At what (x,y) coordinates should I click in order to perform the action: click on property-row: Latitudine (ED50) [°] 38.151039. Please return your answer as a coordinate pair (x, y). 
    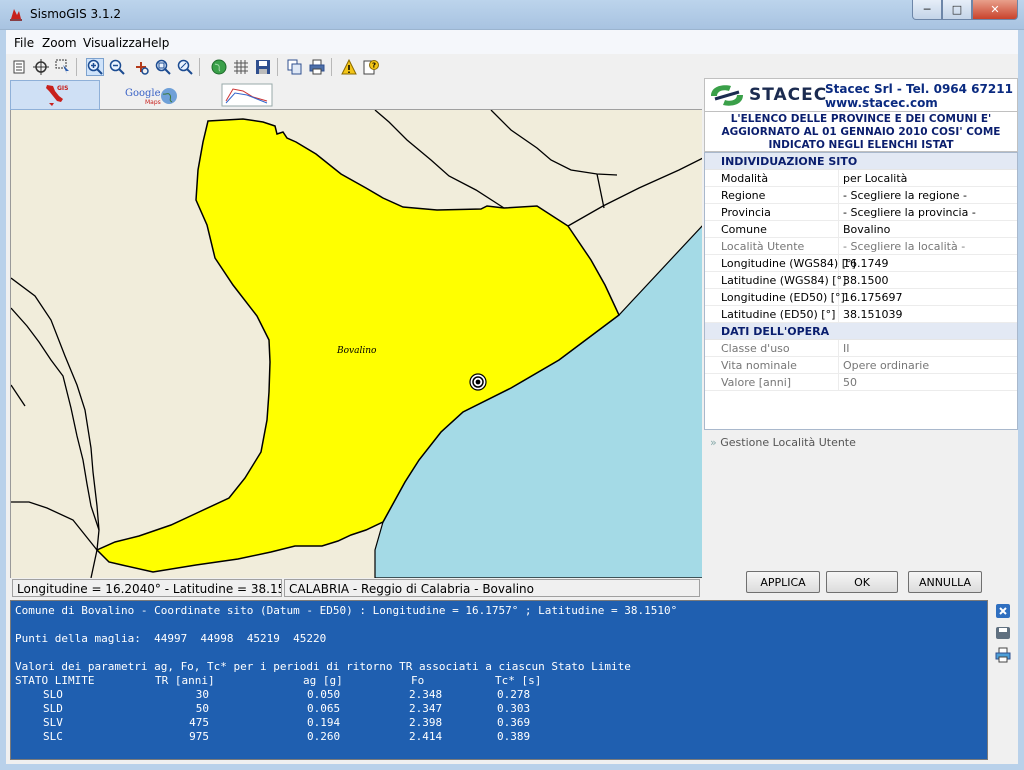
    Looking at the image, I should click on (861, 314).